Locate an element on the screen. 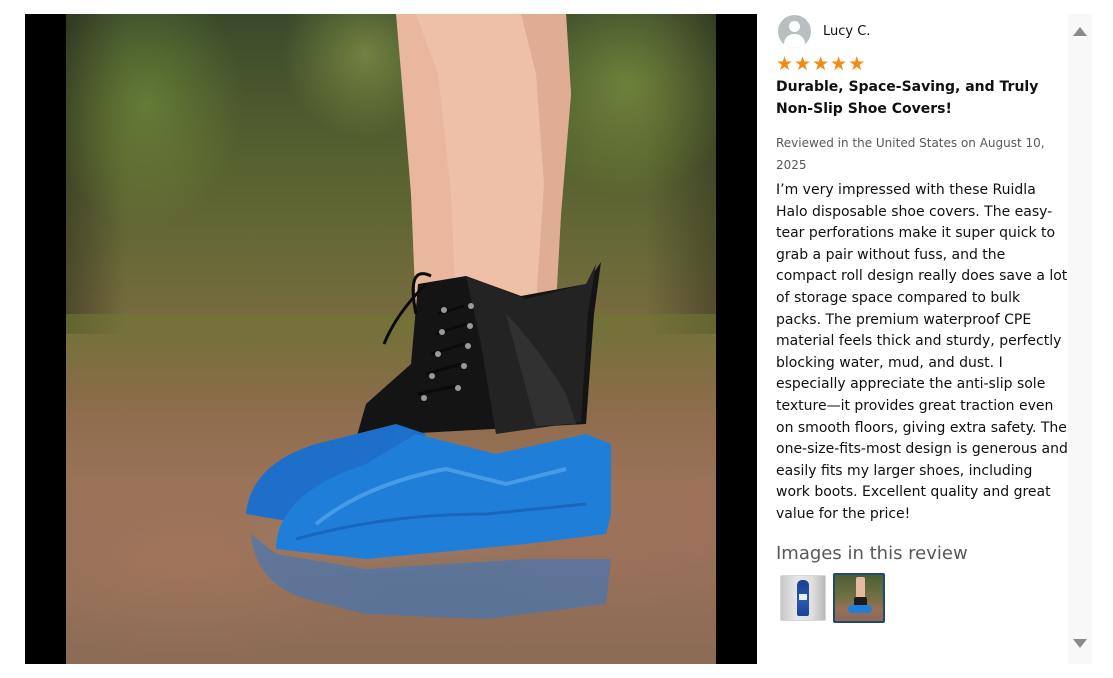  triangle-down-icon is located at coordinates (1080, 643).